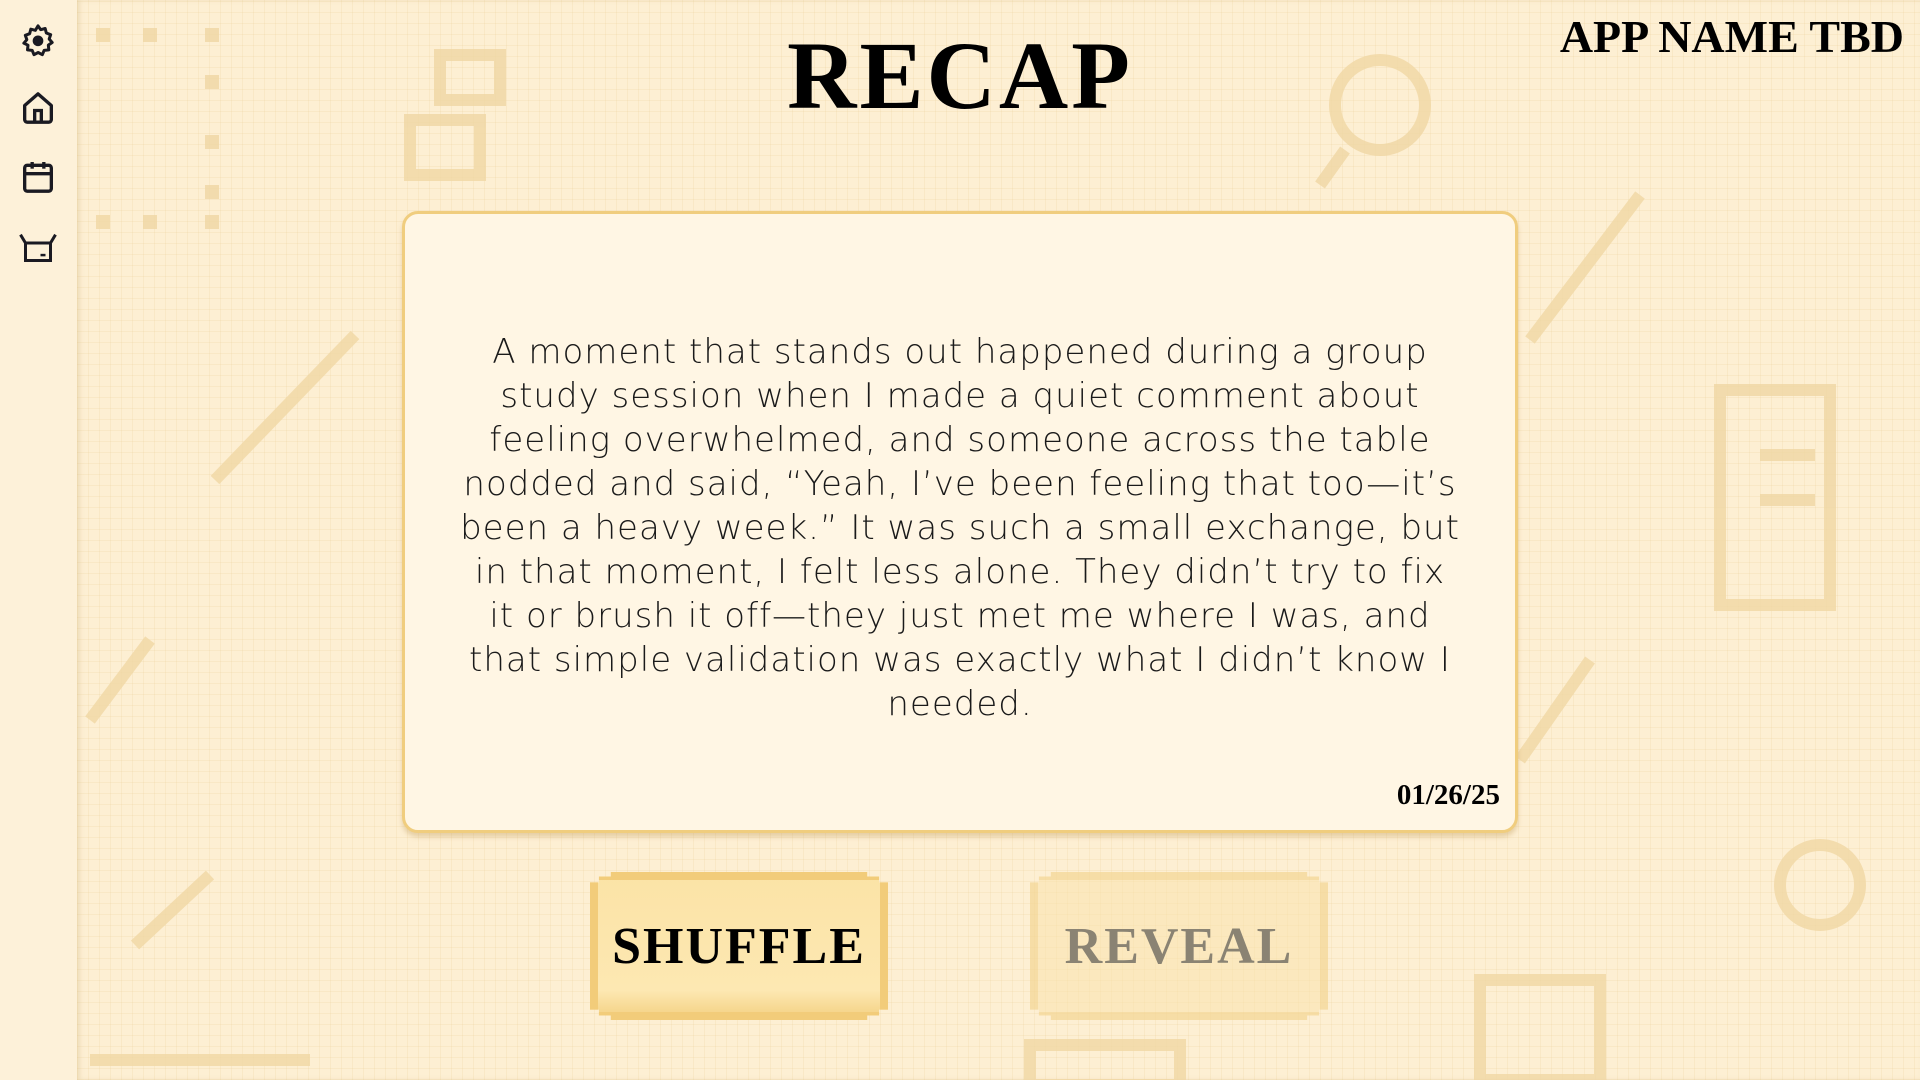 This screenshot has height=1080, width=1920. I want to click on reveal-button: REVEAL, so click(1179, 946).